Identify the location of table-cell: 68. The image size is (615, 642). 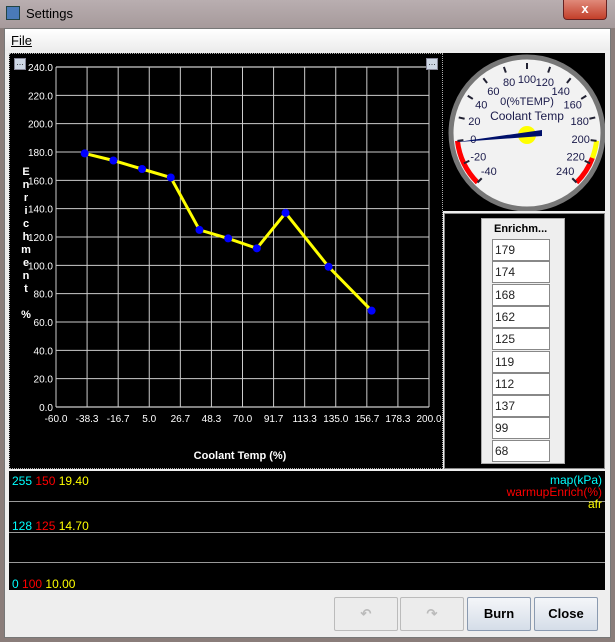
(521, 450).